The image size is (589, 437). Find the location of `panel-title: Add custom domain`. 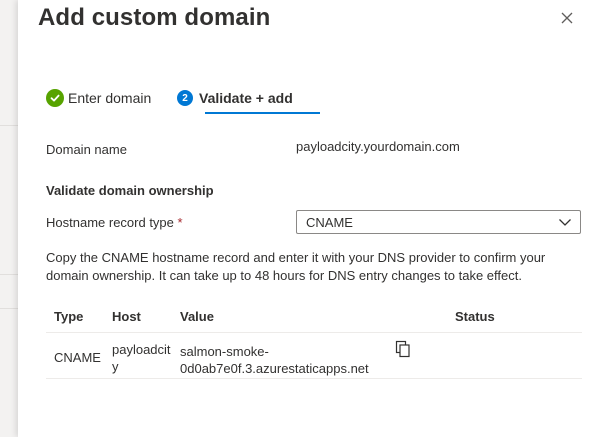

panel-title: Add custom domain is located at coordinates (154, 17).